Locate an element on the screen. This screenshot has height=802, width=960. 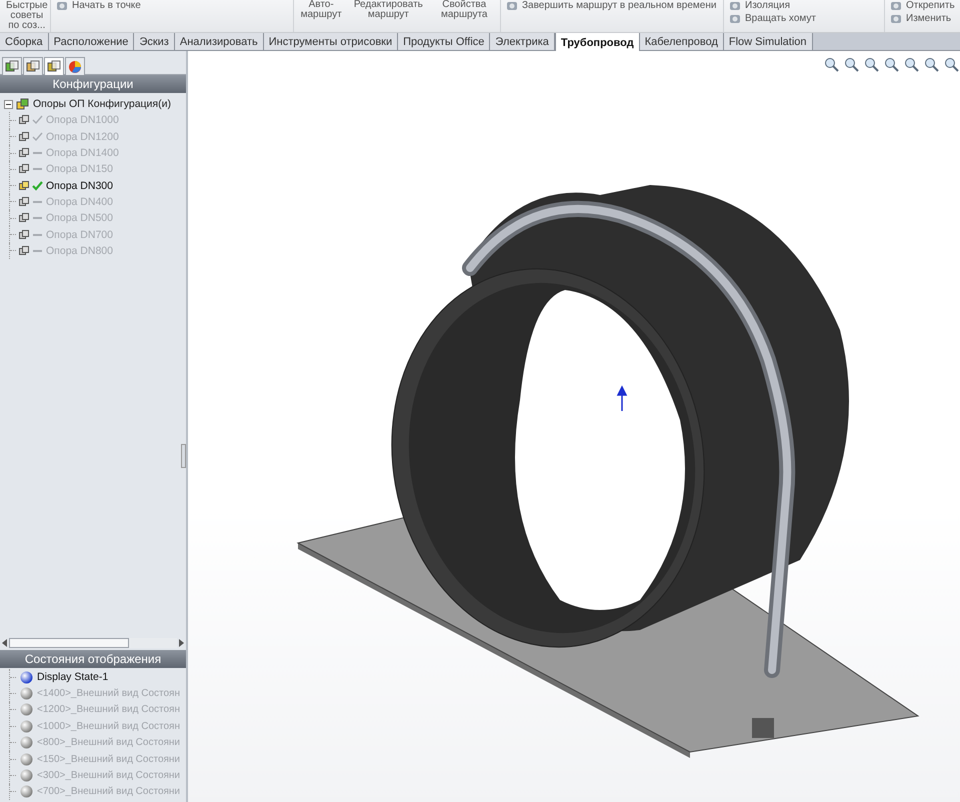
ribbon-tab: Сборка is located at coordinates (24, 41).